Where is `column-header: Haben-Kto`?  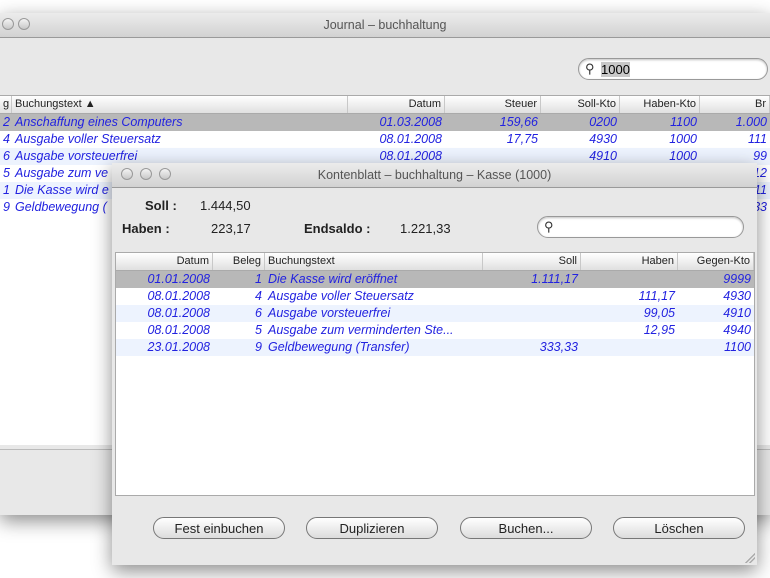
column-header: Haben-Kto is located at coordinates (660, 104).